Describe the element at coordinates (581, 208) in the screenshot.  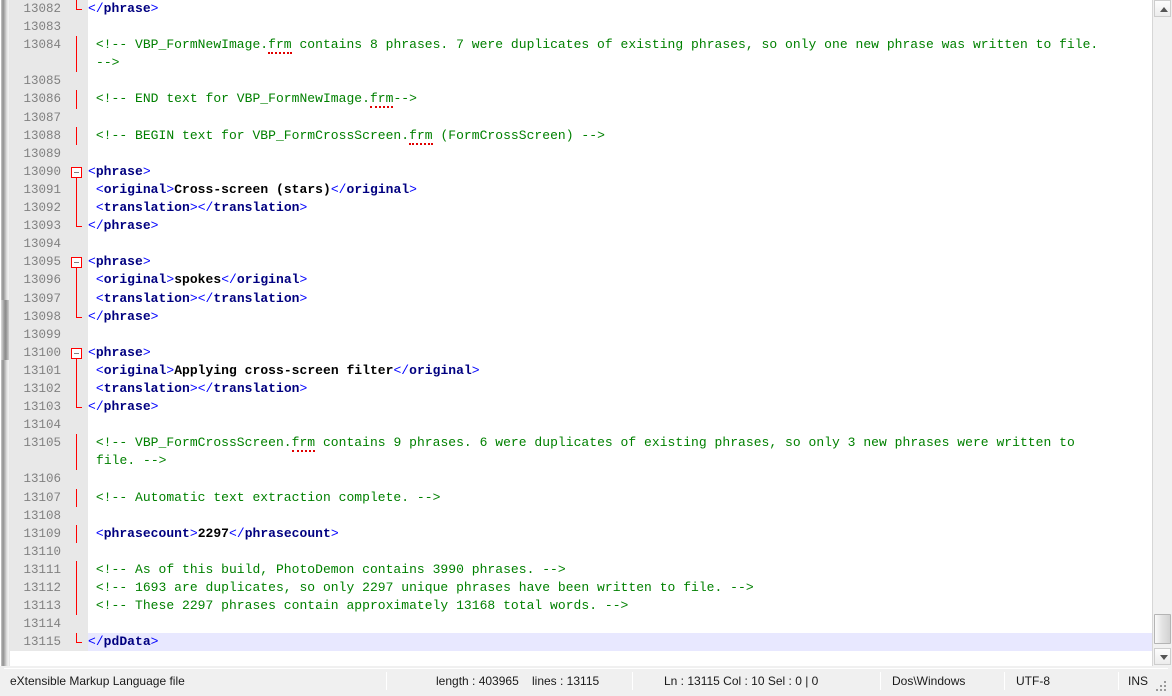
I see `code-line: 13092 <translation></translation>` at that location.